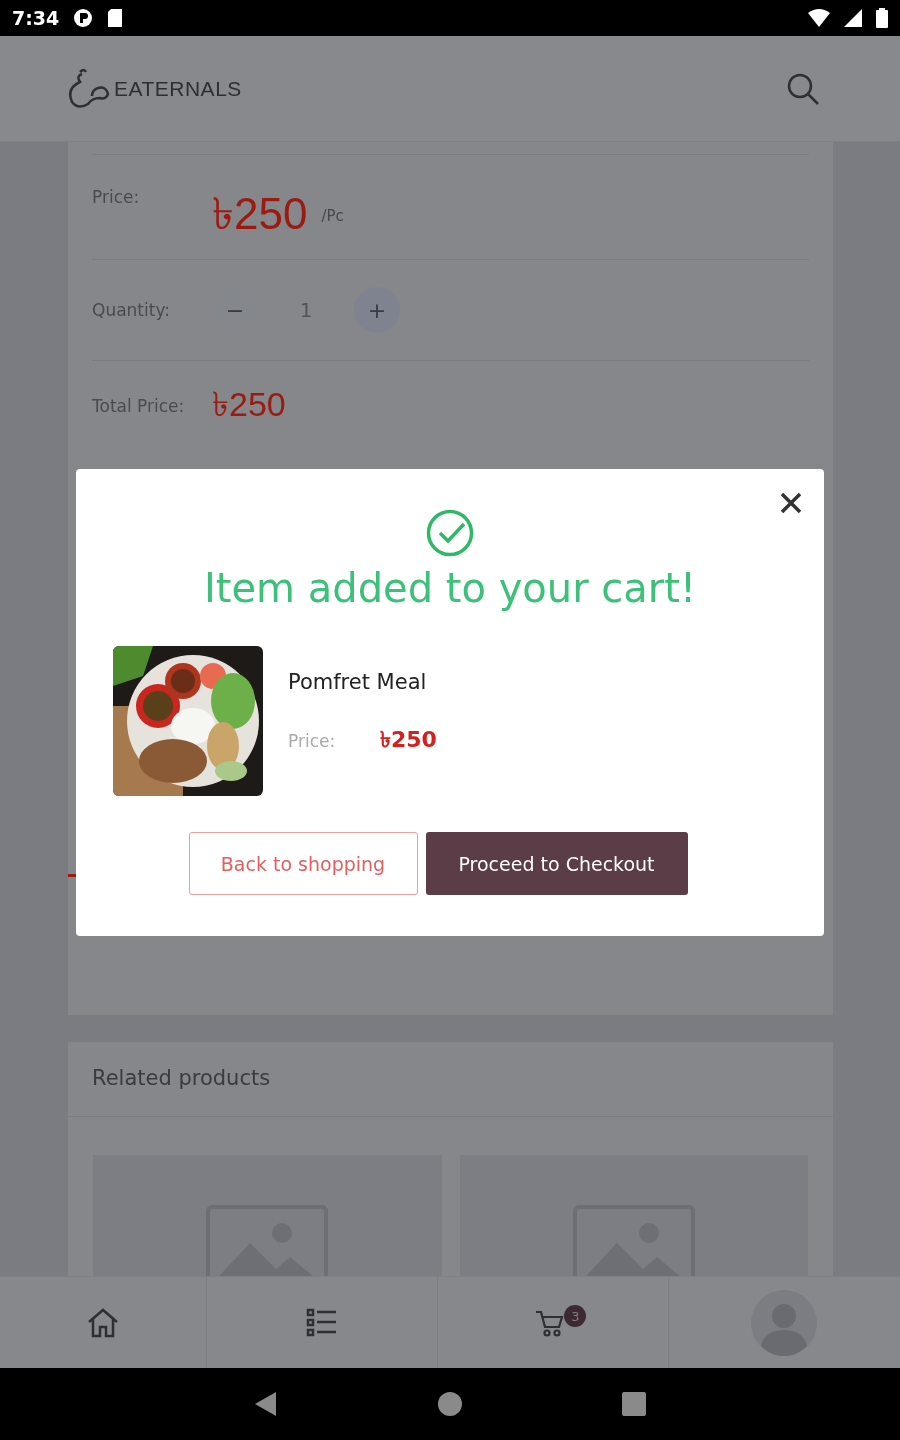 This screenshot has height=1440, width=900. What do you see at coordinates (882, 18) in the screenshot?
I see `battery-icon` at bounding box center [882, 18].